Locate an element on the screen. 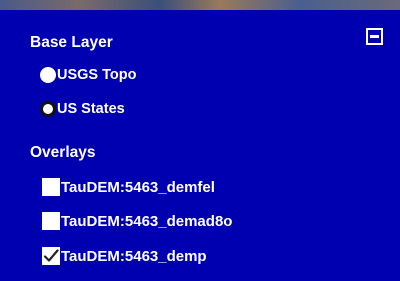 The width and height of the screenshot is (400, 281). collapse-button is located at coordinates (374, 36).